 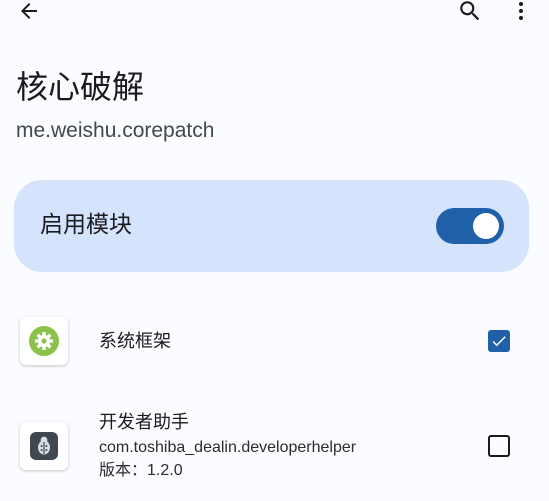 I want to click on developer-helper-bug-icon, so click(x=44, y=446).